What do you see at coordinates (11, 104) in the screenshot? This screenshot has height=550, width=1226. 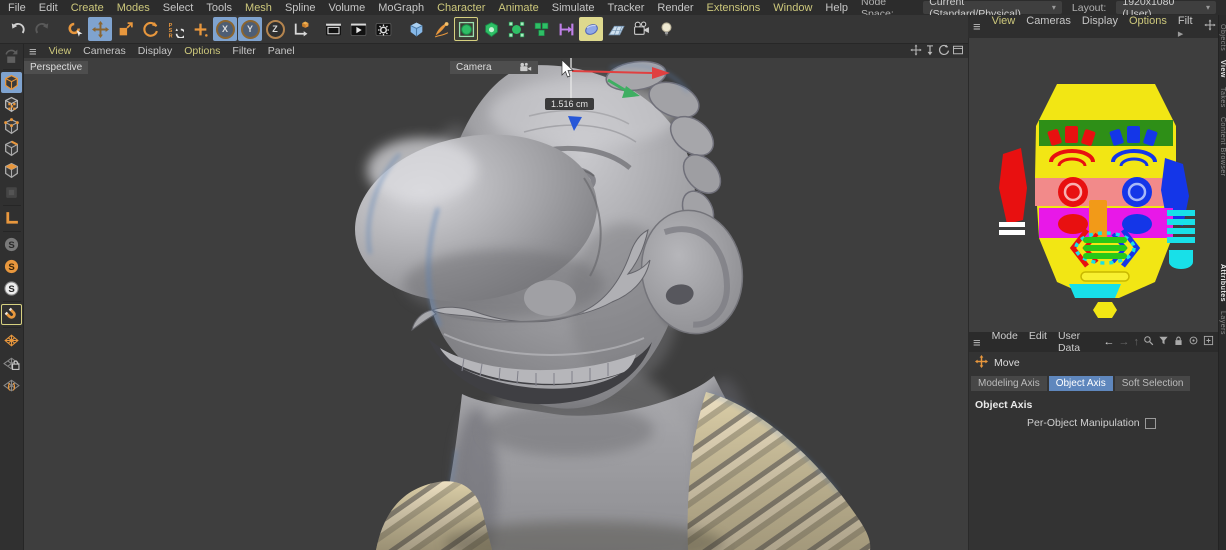 I see `texture-mode-icon` at bounding box center [11, 104].